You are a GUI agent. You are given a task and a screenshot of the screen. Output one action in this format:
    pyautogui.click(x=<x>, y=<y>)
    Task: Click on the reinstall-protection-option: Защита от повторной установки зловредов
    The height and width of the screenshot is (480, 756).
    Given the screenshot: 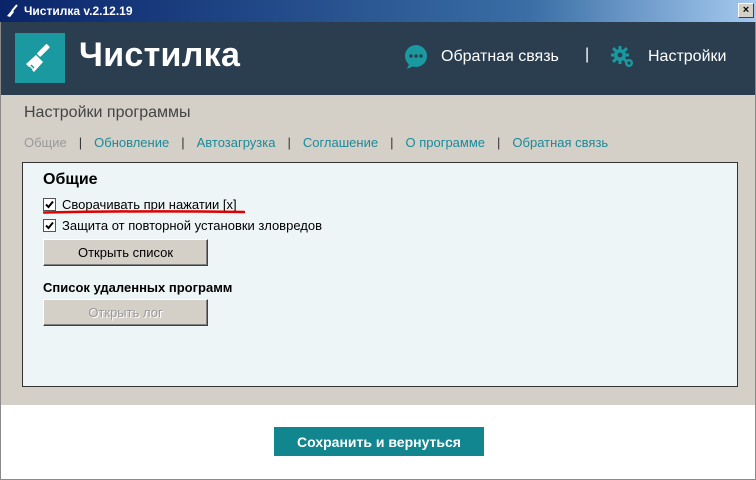 What is the action you would take?
    pyautogui.click(x=182, y=225)
    